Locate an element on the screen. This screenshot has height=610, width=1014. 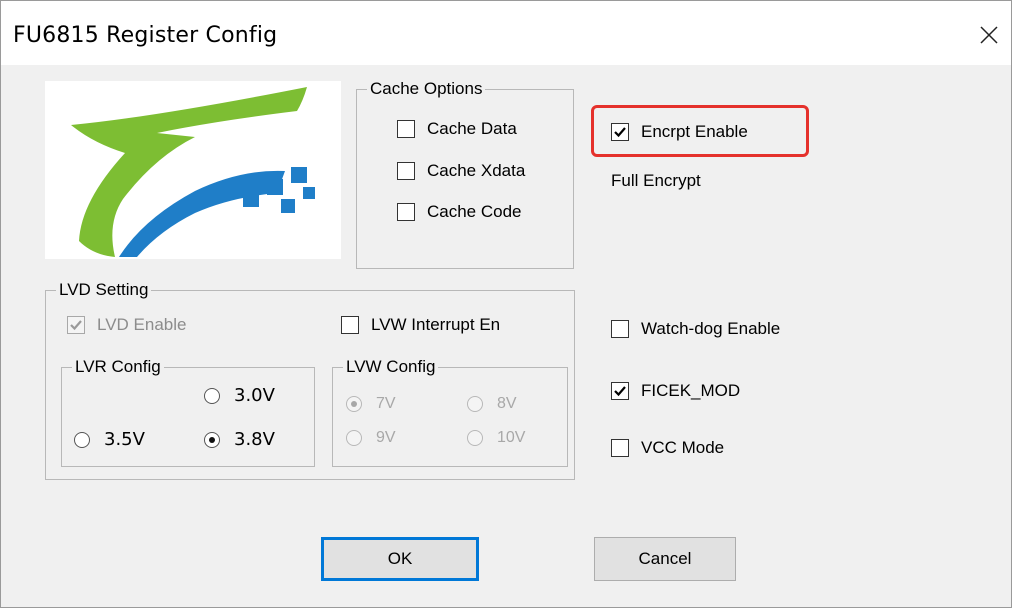
lvr-config-group: LVR Config is located at coordinates (188, 411).